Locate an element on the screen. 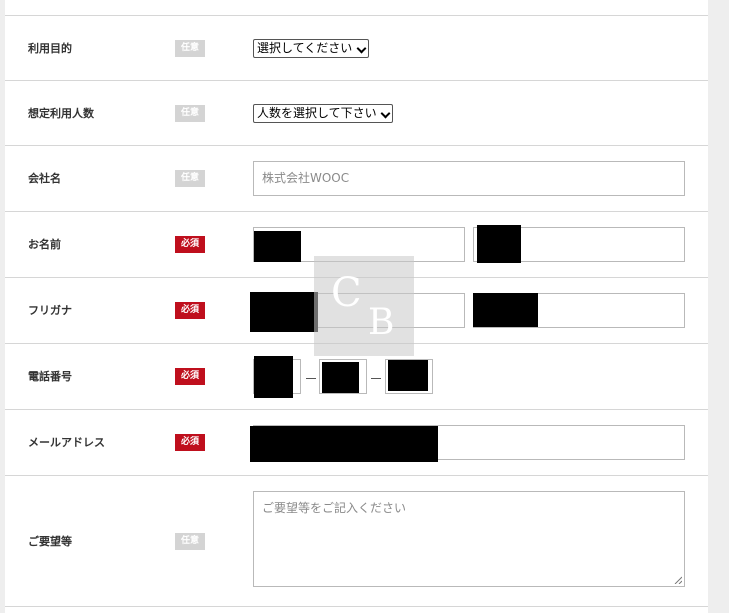  watermark-letter-c: C is located at coordinates (346, 293).